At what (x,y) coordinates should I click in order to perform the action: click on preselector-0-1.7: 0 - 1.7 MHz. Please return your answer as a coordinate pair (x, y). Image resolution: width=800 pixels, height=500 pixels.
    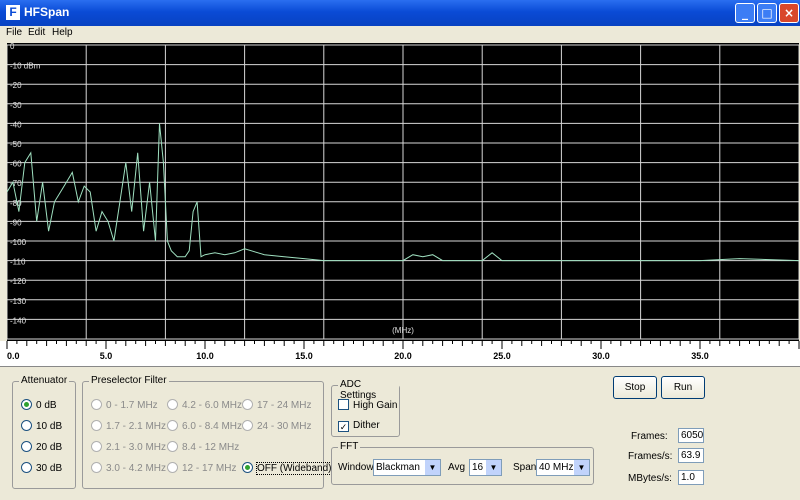
    Looking at the image, I should click on (124, 405).